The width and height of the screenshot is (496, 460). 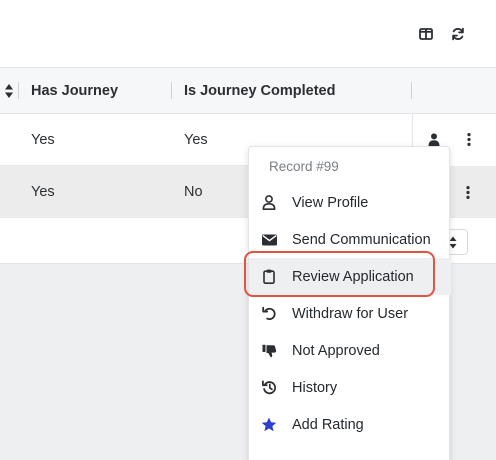 What do you see at coordinates (193, 192) in the screenshot?
I see `cell-is-journey-completed: No` at bounding box center [193, 192].